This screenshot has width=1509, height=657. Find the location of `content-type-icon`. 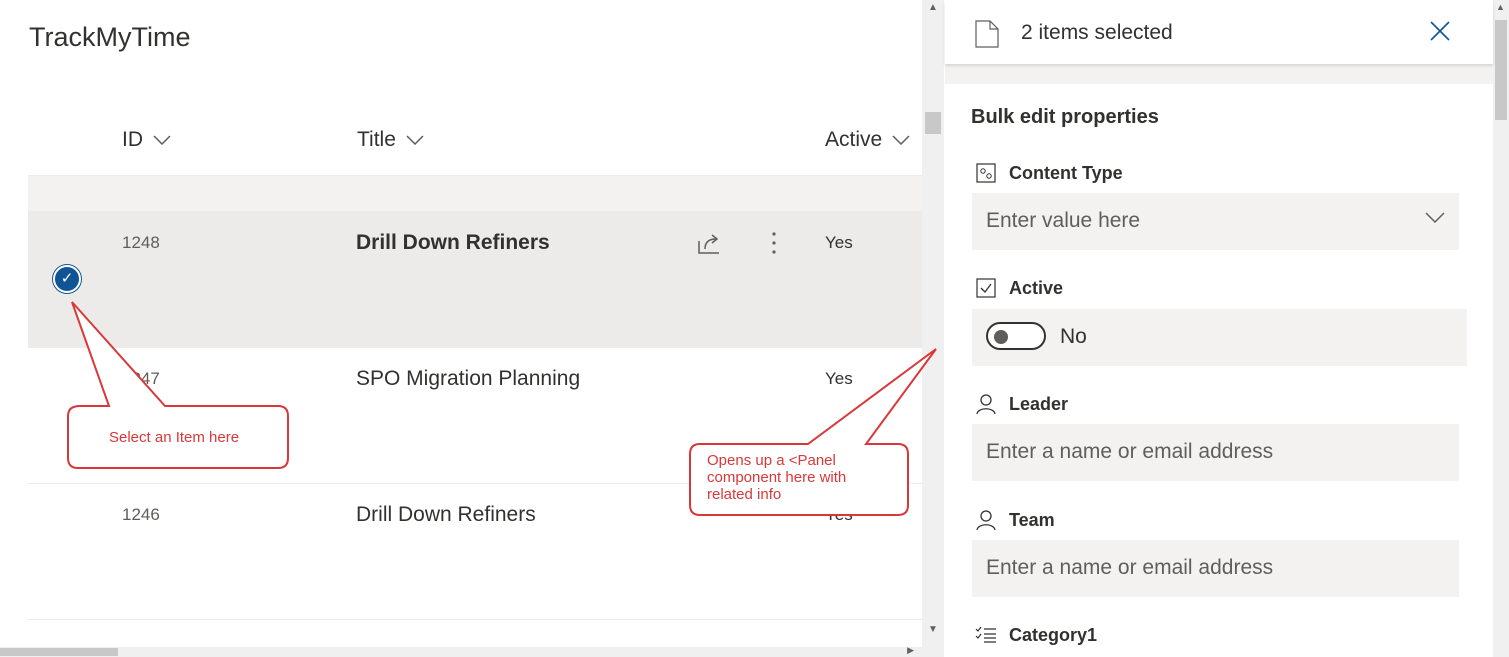

content-type-icon is located at coordinates (986, 173).